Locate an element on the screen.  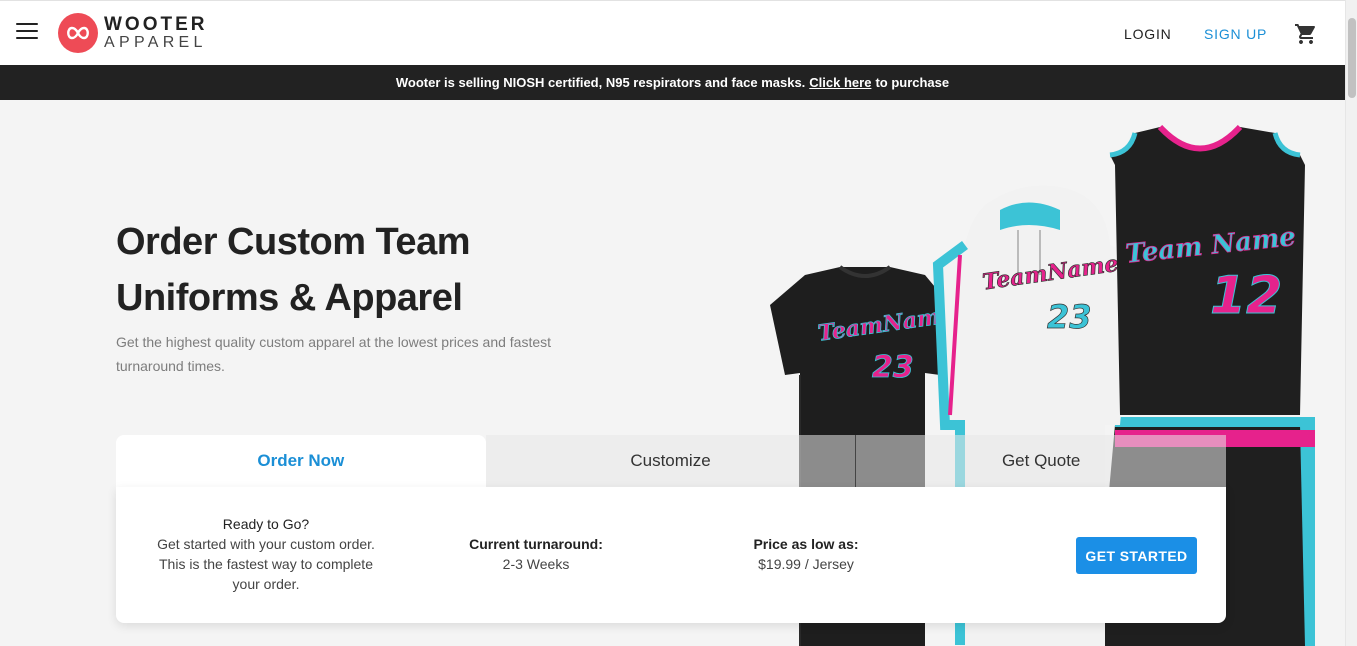
menu-icon is located at coordinates (27, 33).